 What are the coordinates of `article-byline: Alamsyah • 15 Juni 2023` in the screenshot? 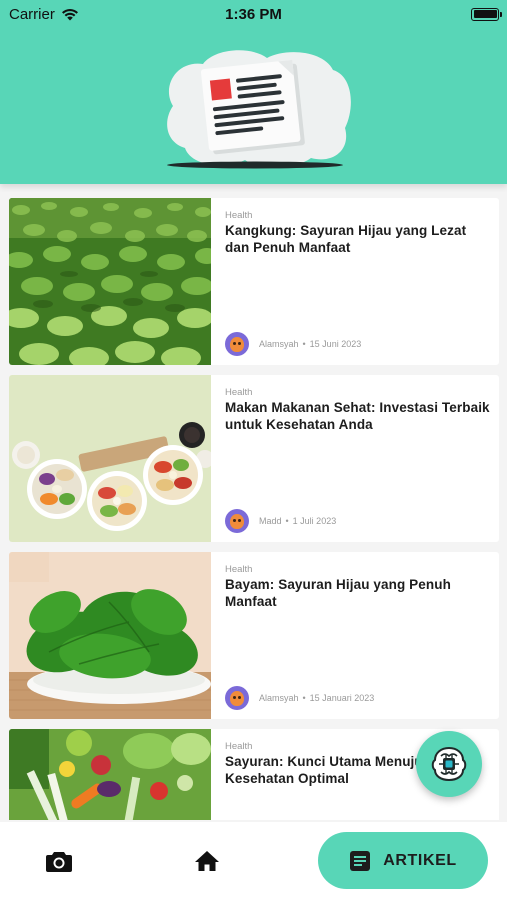 It's located at (310, 344).